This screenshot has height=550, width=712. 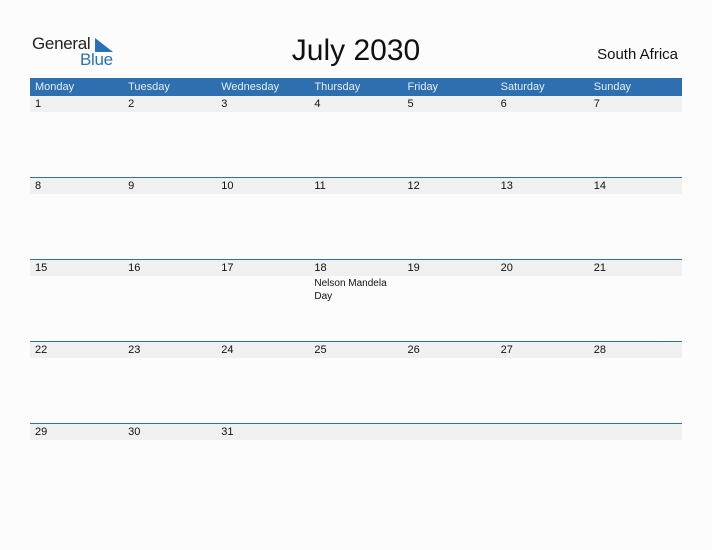 What do you see at coordinates (320, 350) in the screenshot?
I see `day-number: 25` at bounding box center [320, 350].